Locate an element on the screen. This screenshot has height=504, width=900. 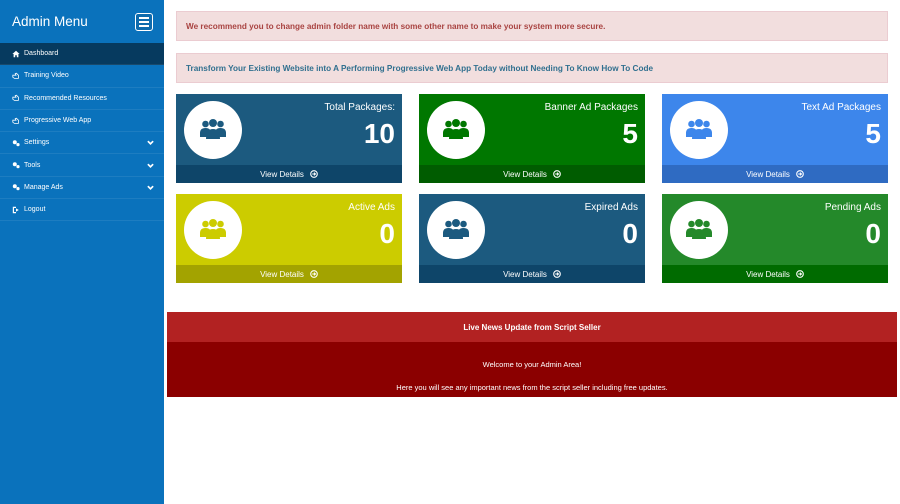
sidebar-item-label: Progressive Web App is located at coordinates (58, 121).